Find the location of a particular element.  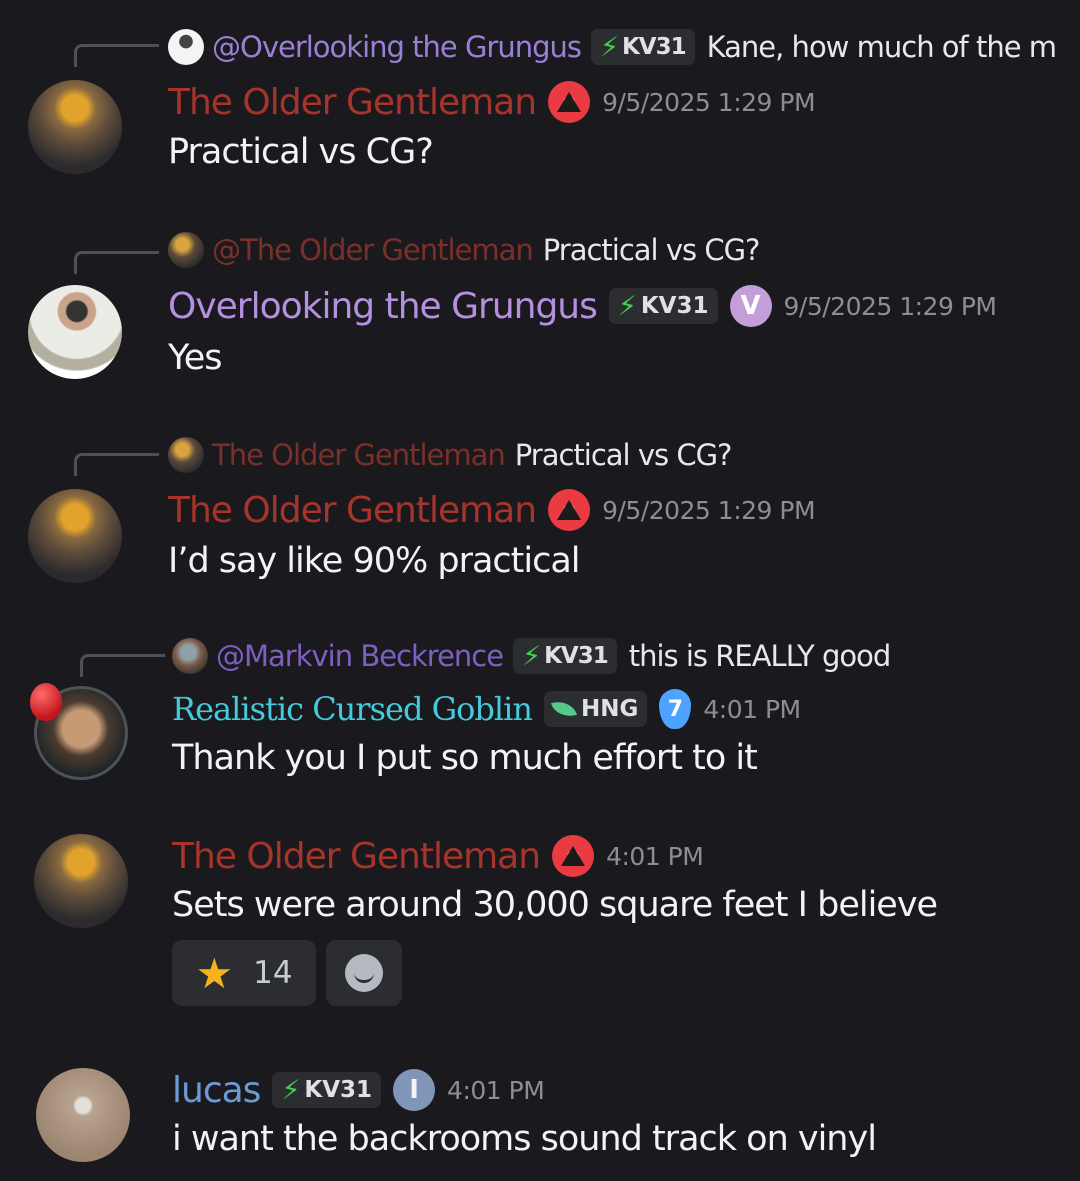

reply-text: this is REALLY good is located at coordinates (760, 656).